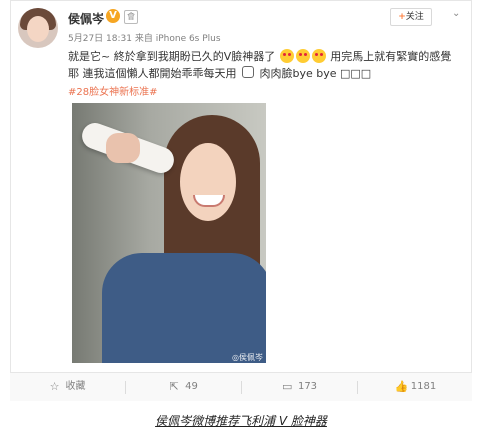  What do you see at coordinates (248, 72) in the screenshot?
I see `face-emoji-icon` at bounding box center [248, 72].